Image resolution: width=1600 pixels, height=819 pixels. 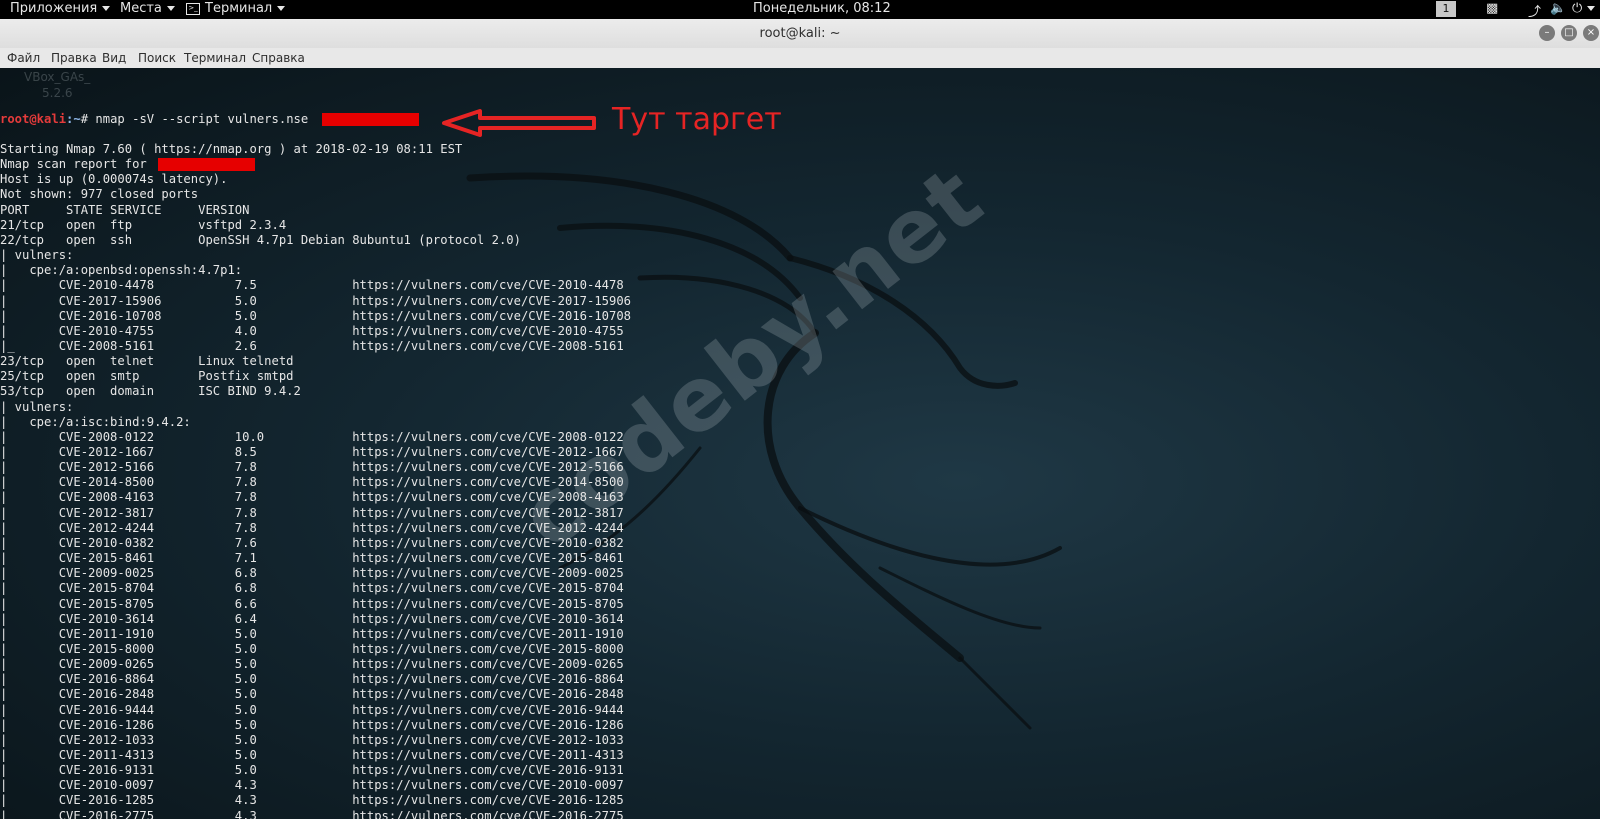 I want to click on prompt-user: root@kali, so click(x=33, y=119).